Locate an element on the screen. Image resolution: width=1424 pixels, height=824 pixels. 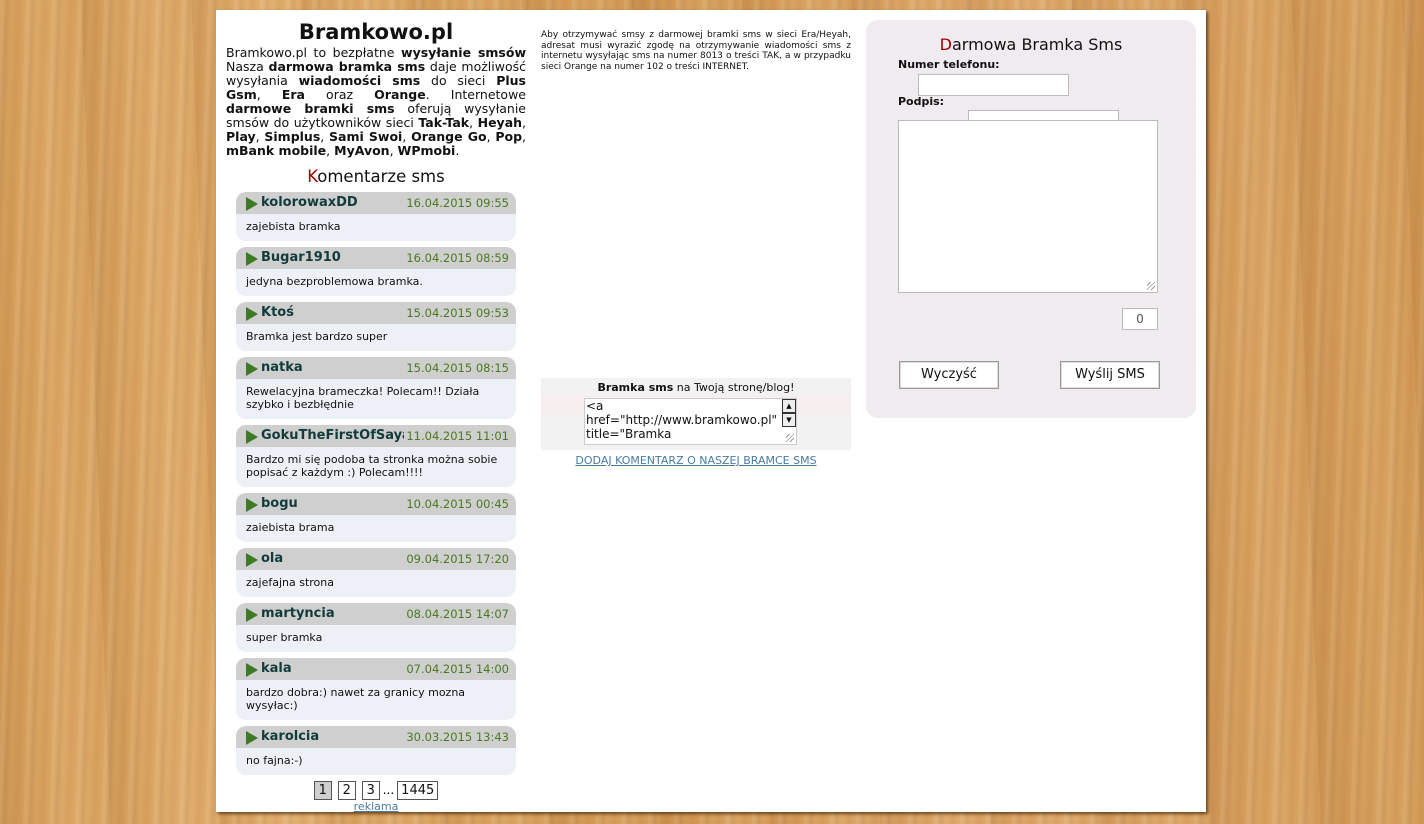
comments-title: Komentarze sms is located at coordinates (376, 178).